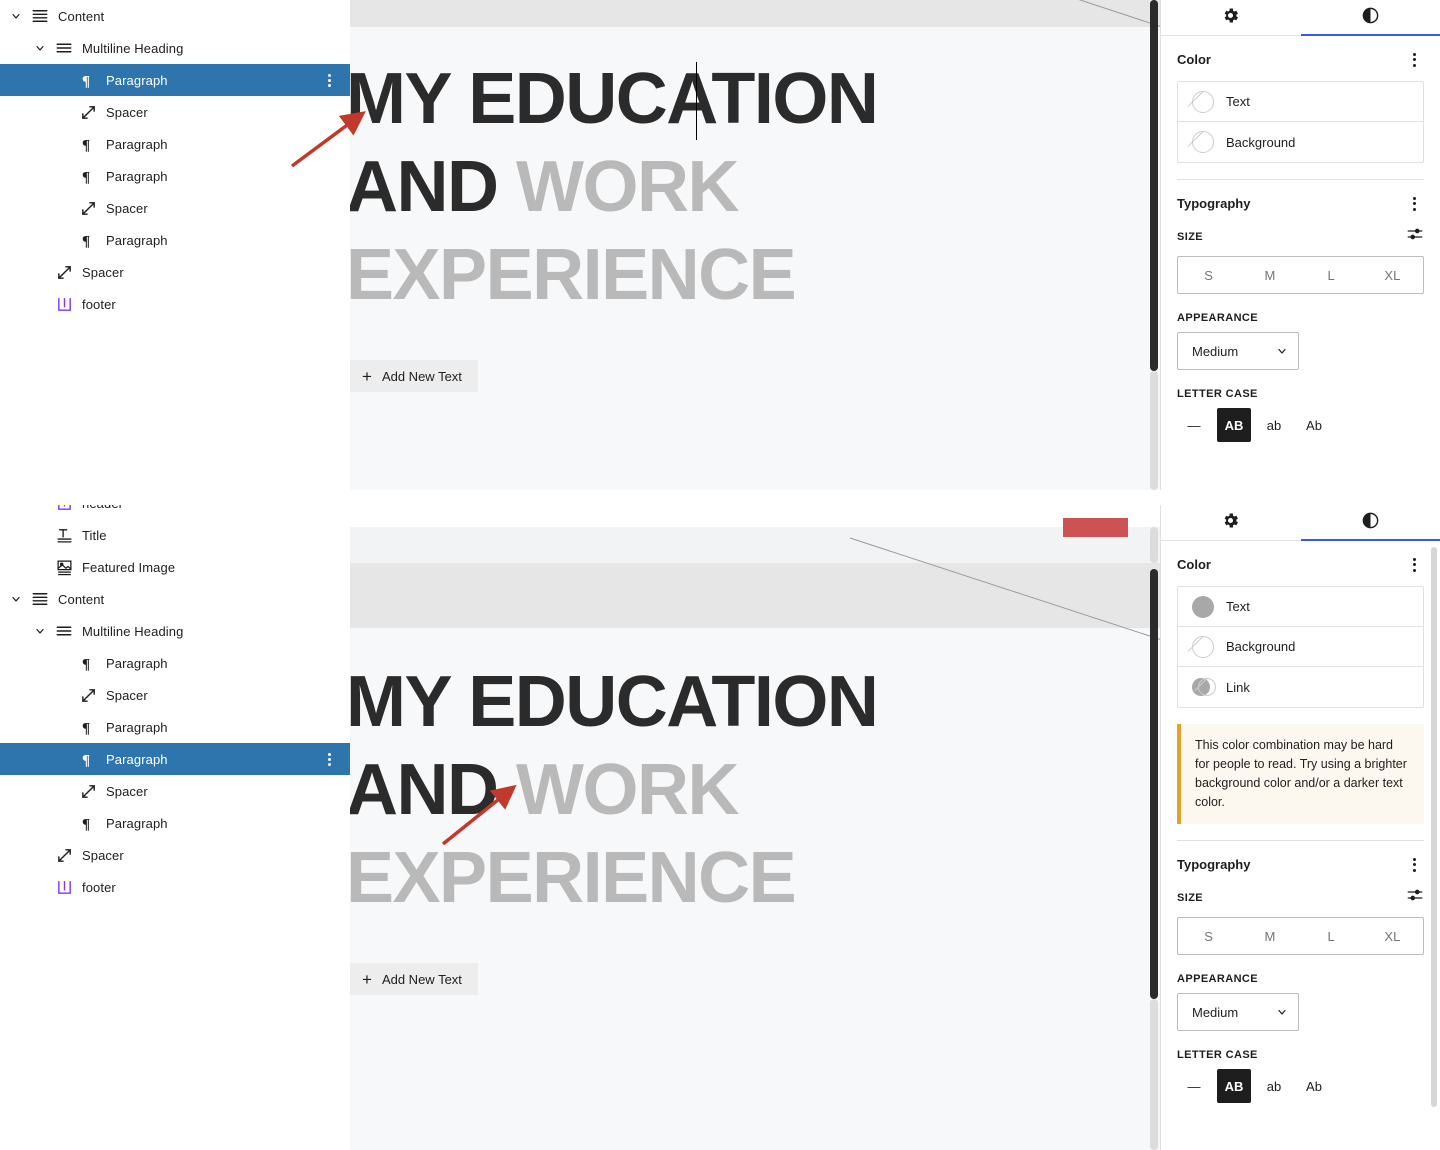 The image size is (1440, 1150). Describe the element at coordinates (1154, 430) in the screenshot. I see `canvas-scrollbar-track` at that location.